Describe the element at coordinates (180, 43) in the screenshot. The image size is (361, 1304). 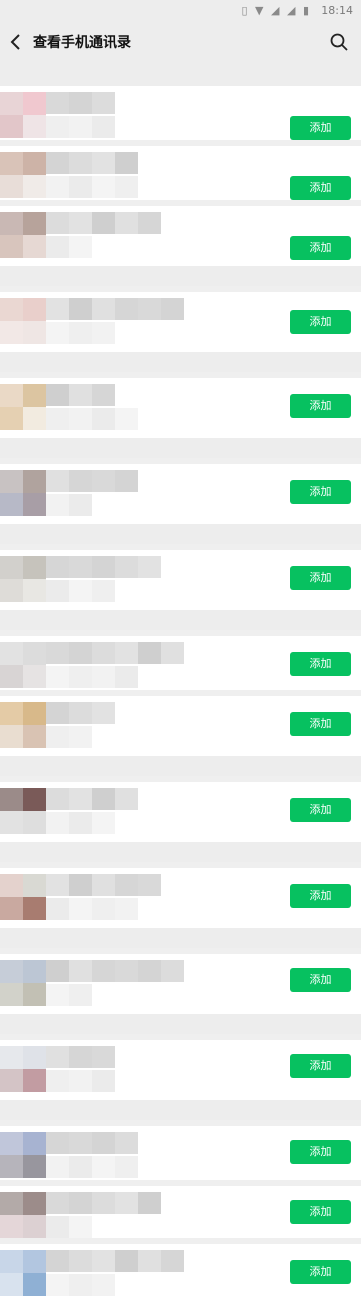
I see `nav-bar: 查看手机通讯录` at that location.